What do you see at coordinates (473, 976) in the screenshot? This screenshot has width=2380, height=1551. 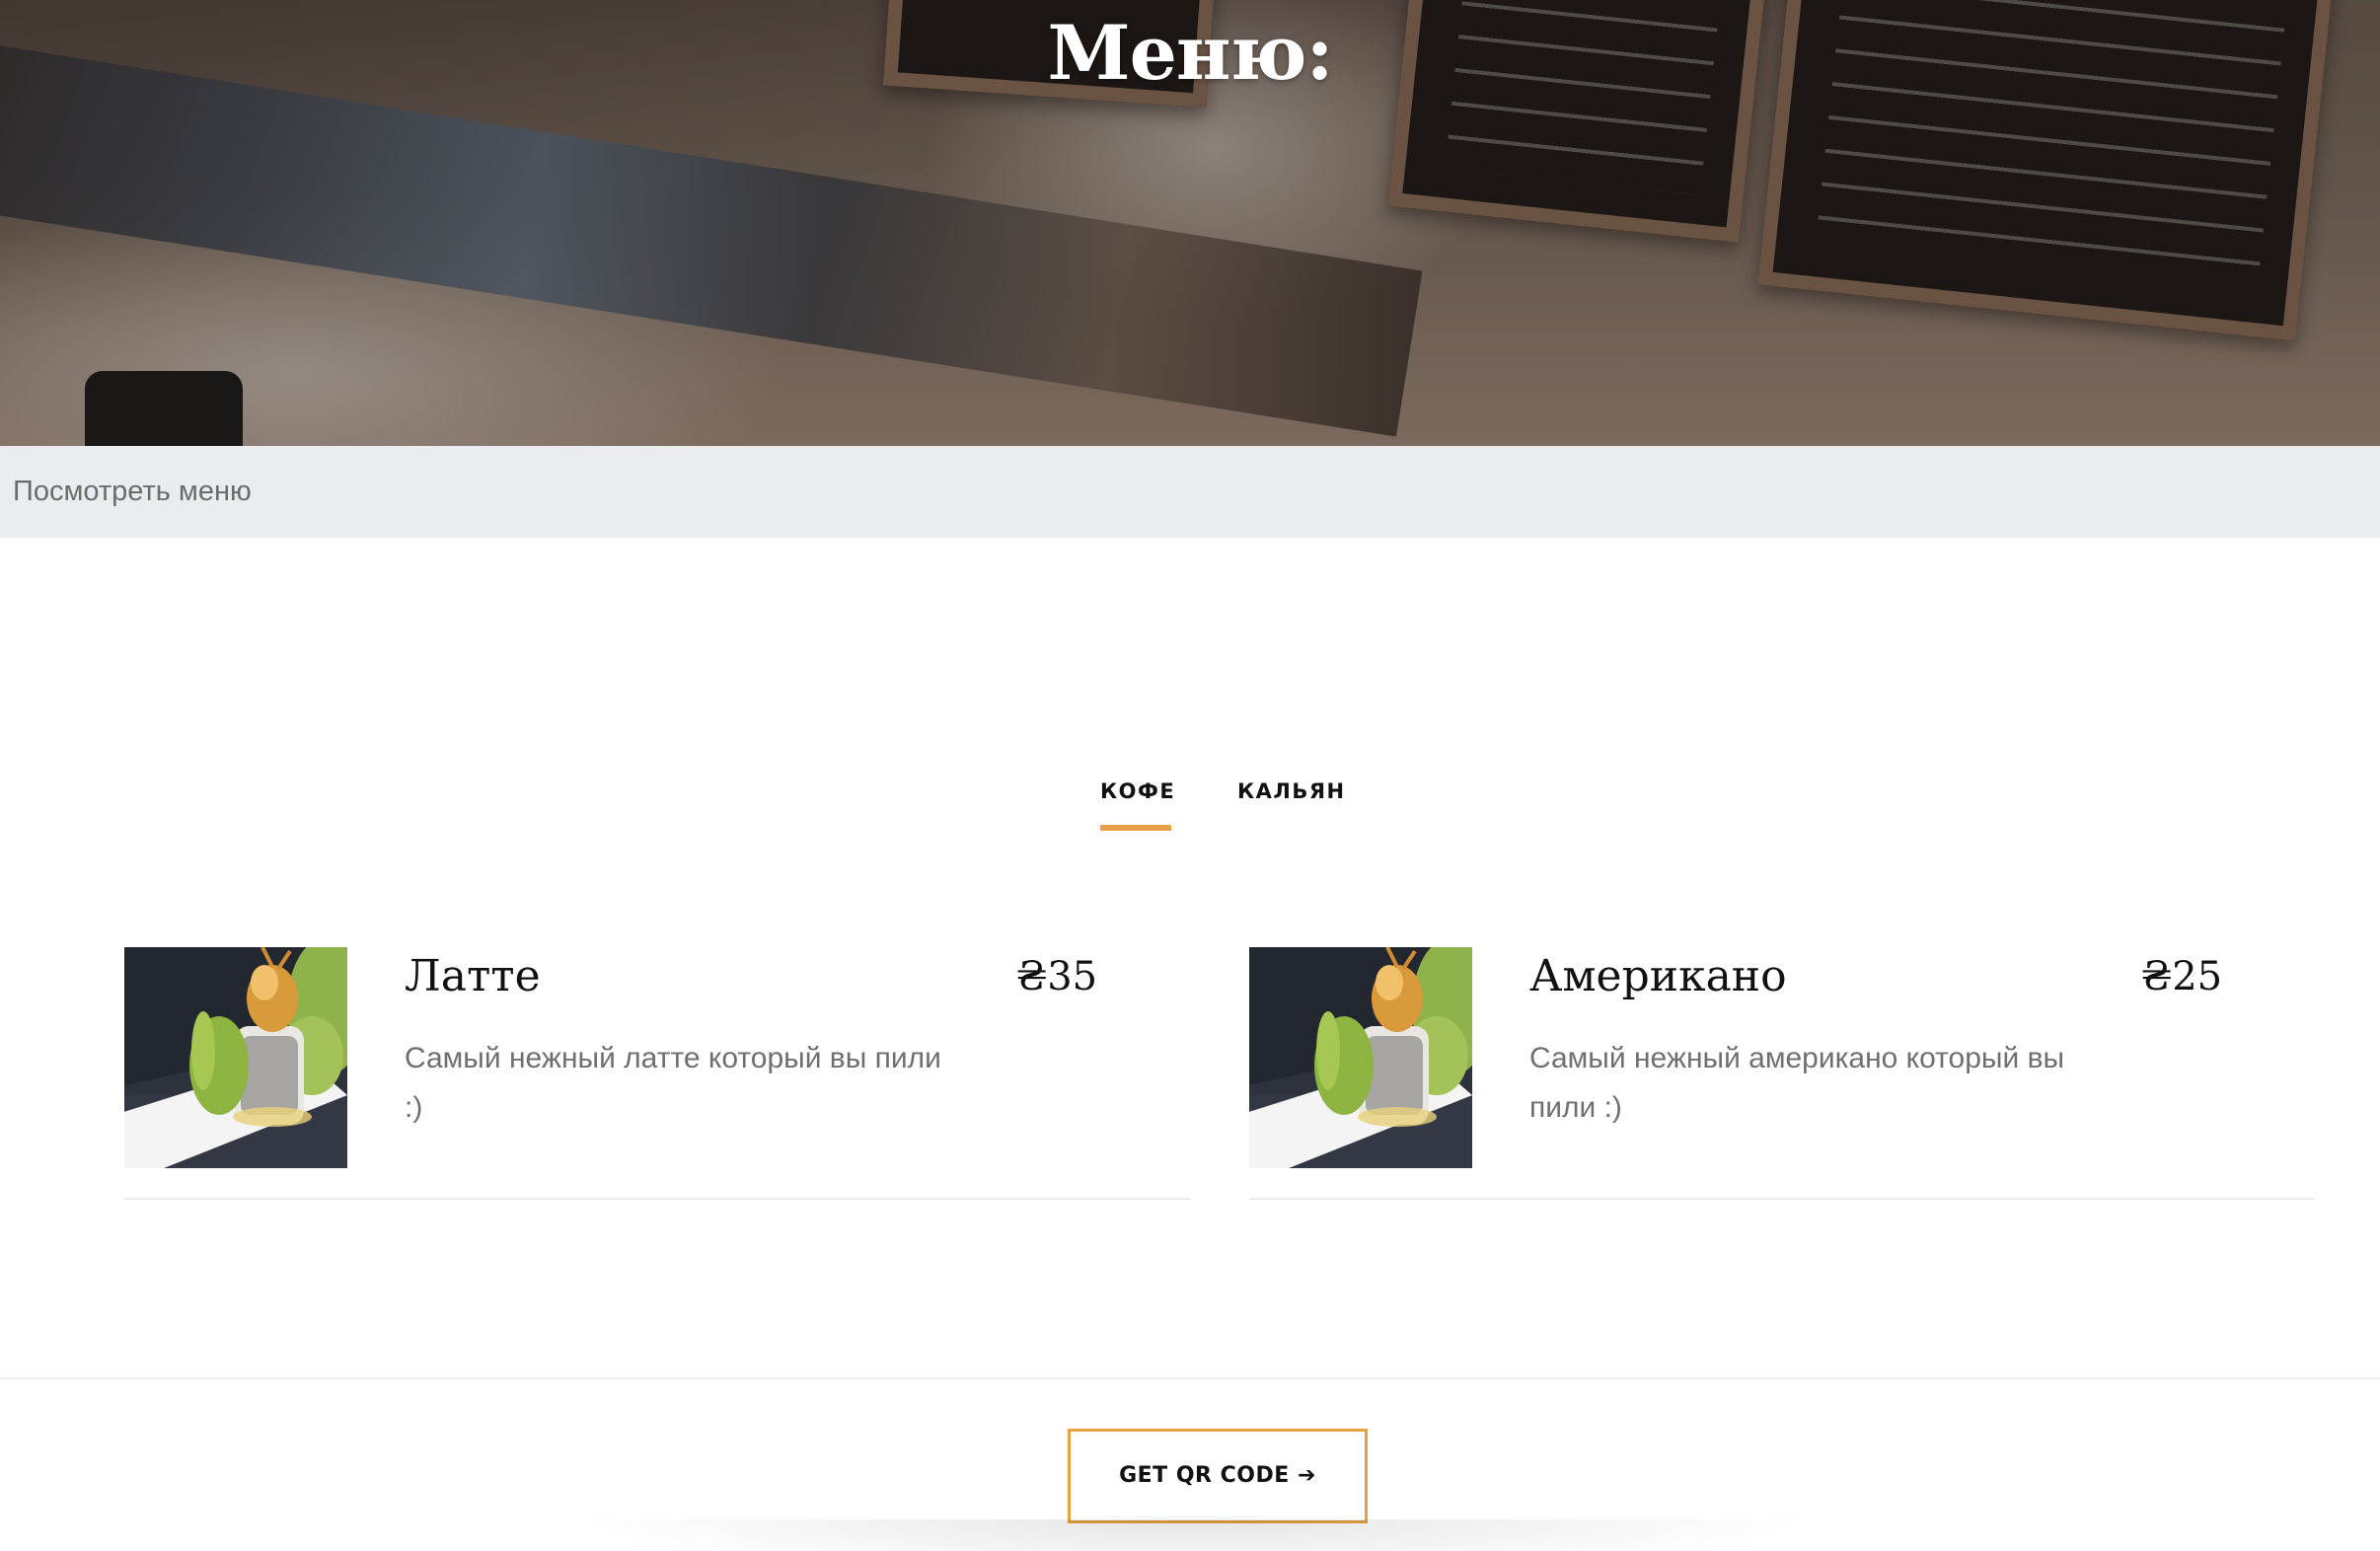 I see `menu-item-name: Латте` at bounding box center [473, 976].